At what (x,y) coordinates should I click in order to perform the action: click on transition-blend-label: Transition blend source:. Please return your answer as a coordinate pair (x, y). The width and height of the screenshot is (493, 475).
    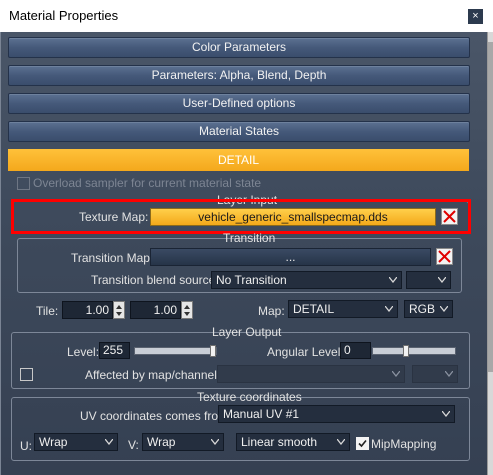
    Looking at the image, I should click on (155, 280).